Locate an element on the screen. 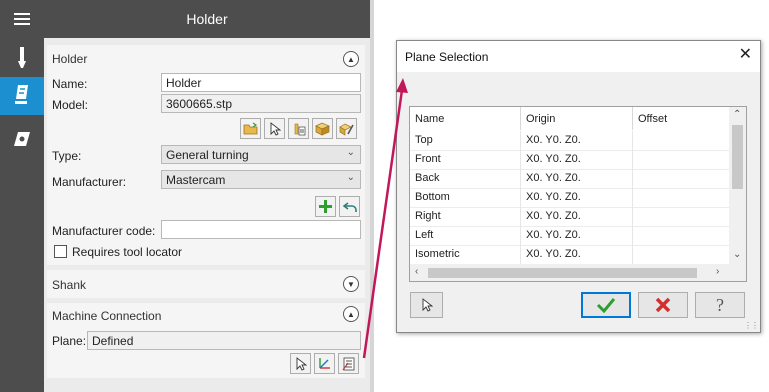  edit-model-button is located at coordinates (346, 128).